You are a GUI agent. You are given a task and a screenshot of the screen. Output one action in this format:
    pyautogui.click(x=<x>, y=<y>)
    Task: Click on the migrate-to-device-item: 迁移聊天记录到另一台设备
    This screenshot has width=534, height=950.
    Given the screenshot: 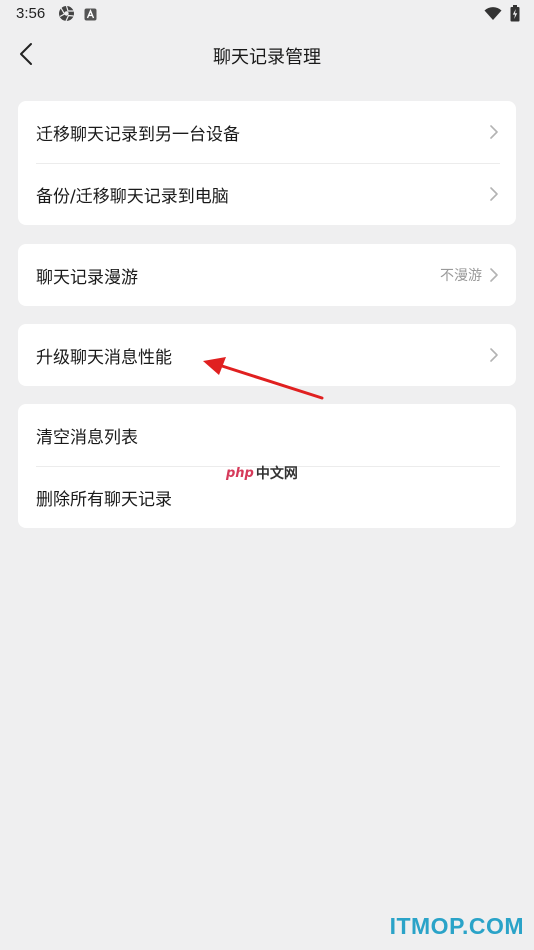 What is the action you would take?
    pyautogui.click(x=267, y=132)
    